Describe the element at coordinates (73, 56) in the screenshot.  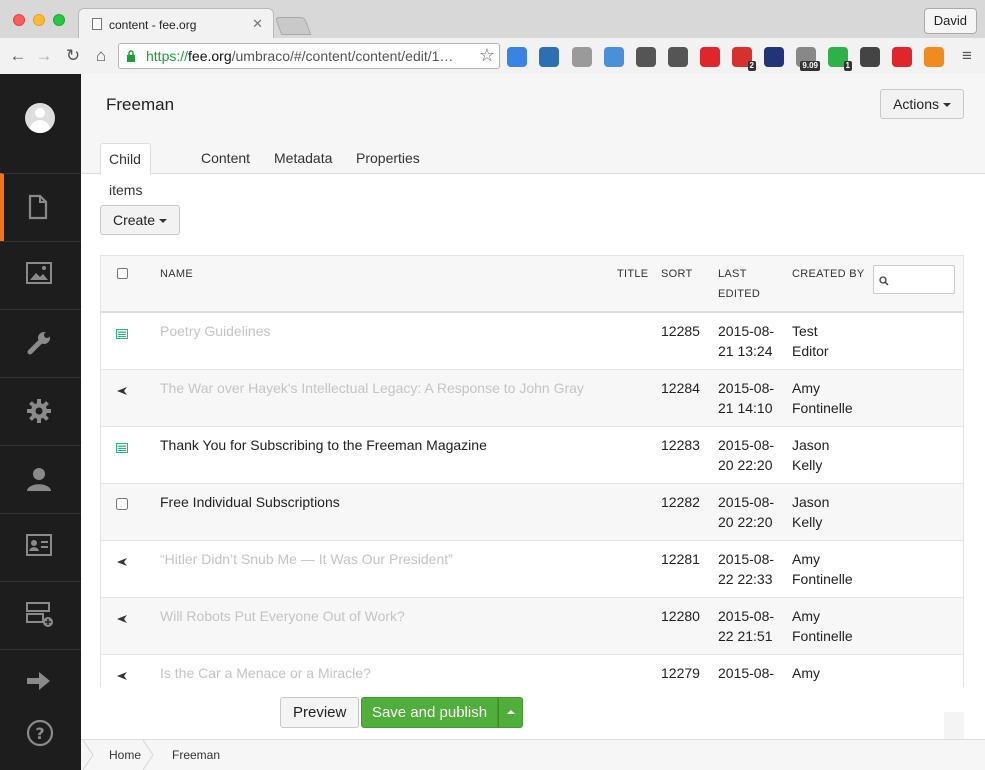
I see `reload-icon: ↻` at that location.